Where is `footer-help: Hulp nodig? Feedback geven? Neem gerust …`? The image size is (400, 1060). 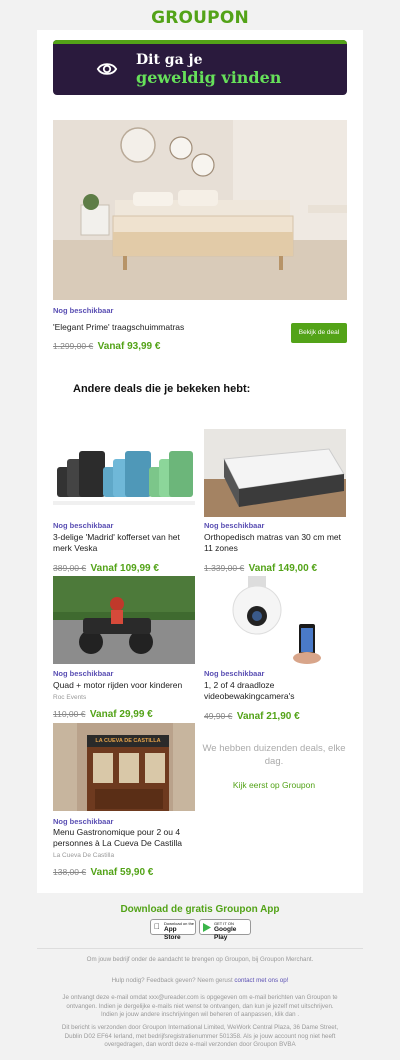 footer-help: Hulp nodig? Feedback geven? Neem gerust … is located at coordinates (200, 981).